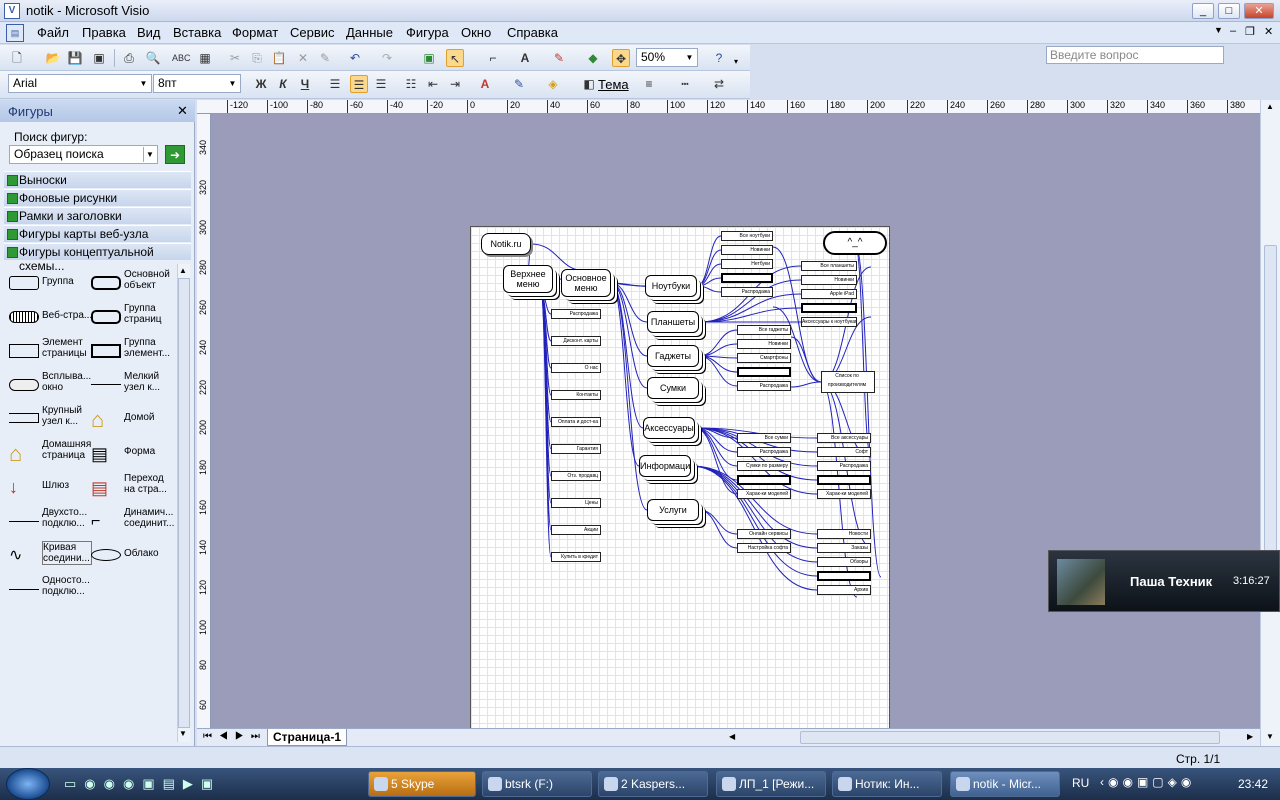  I want to click on node-top-menu: Верхнее меню, so click(528, 279).